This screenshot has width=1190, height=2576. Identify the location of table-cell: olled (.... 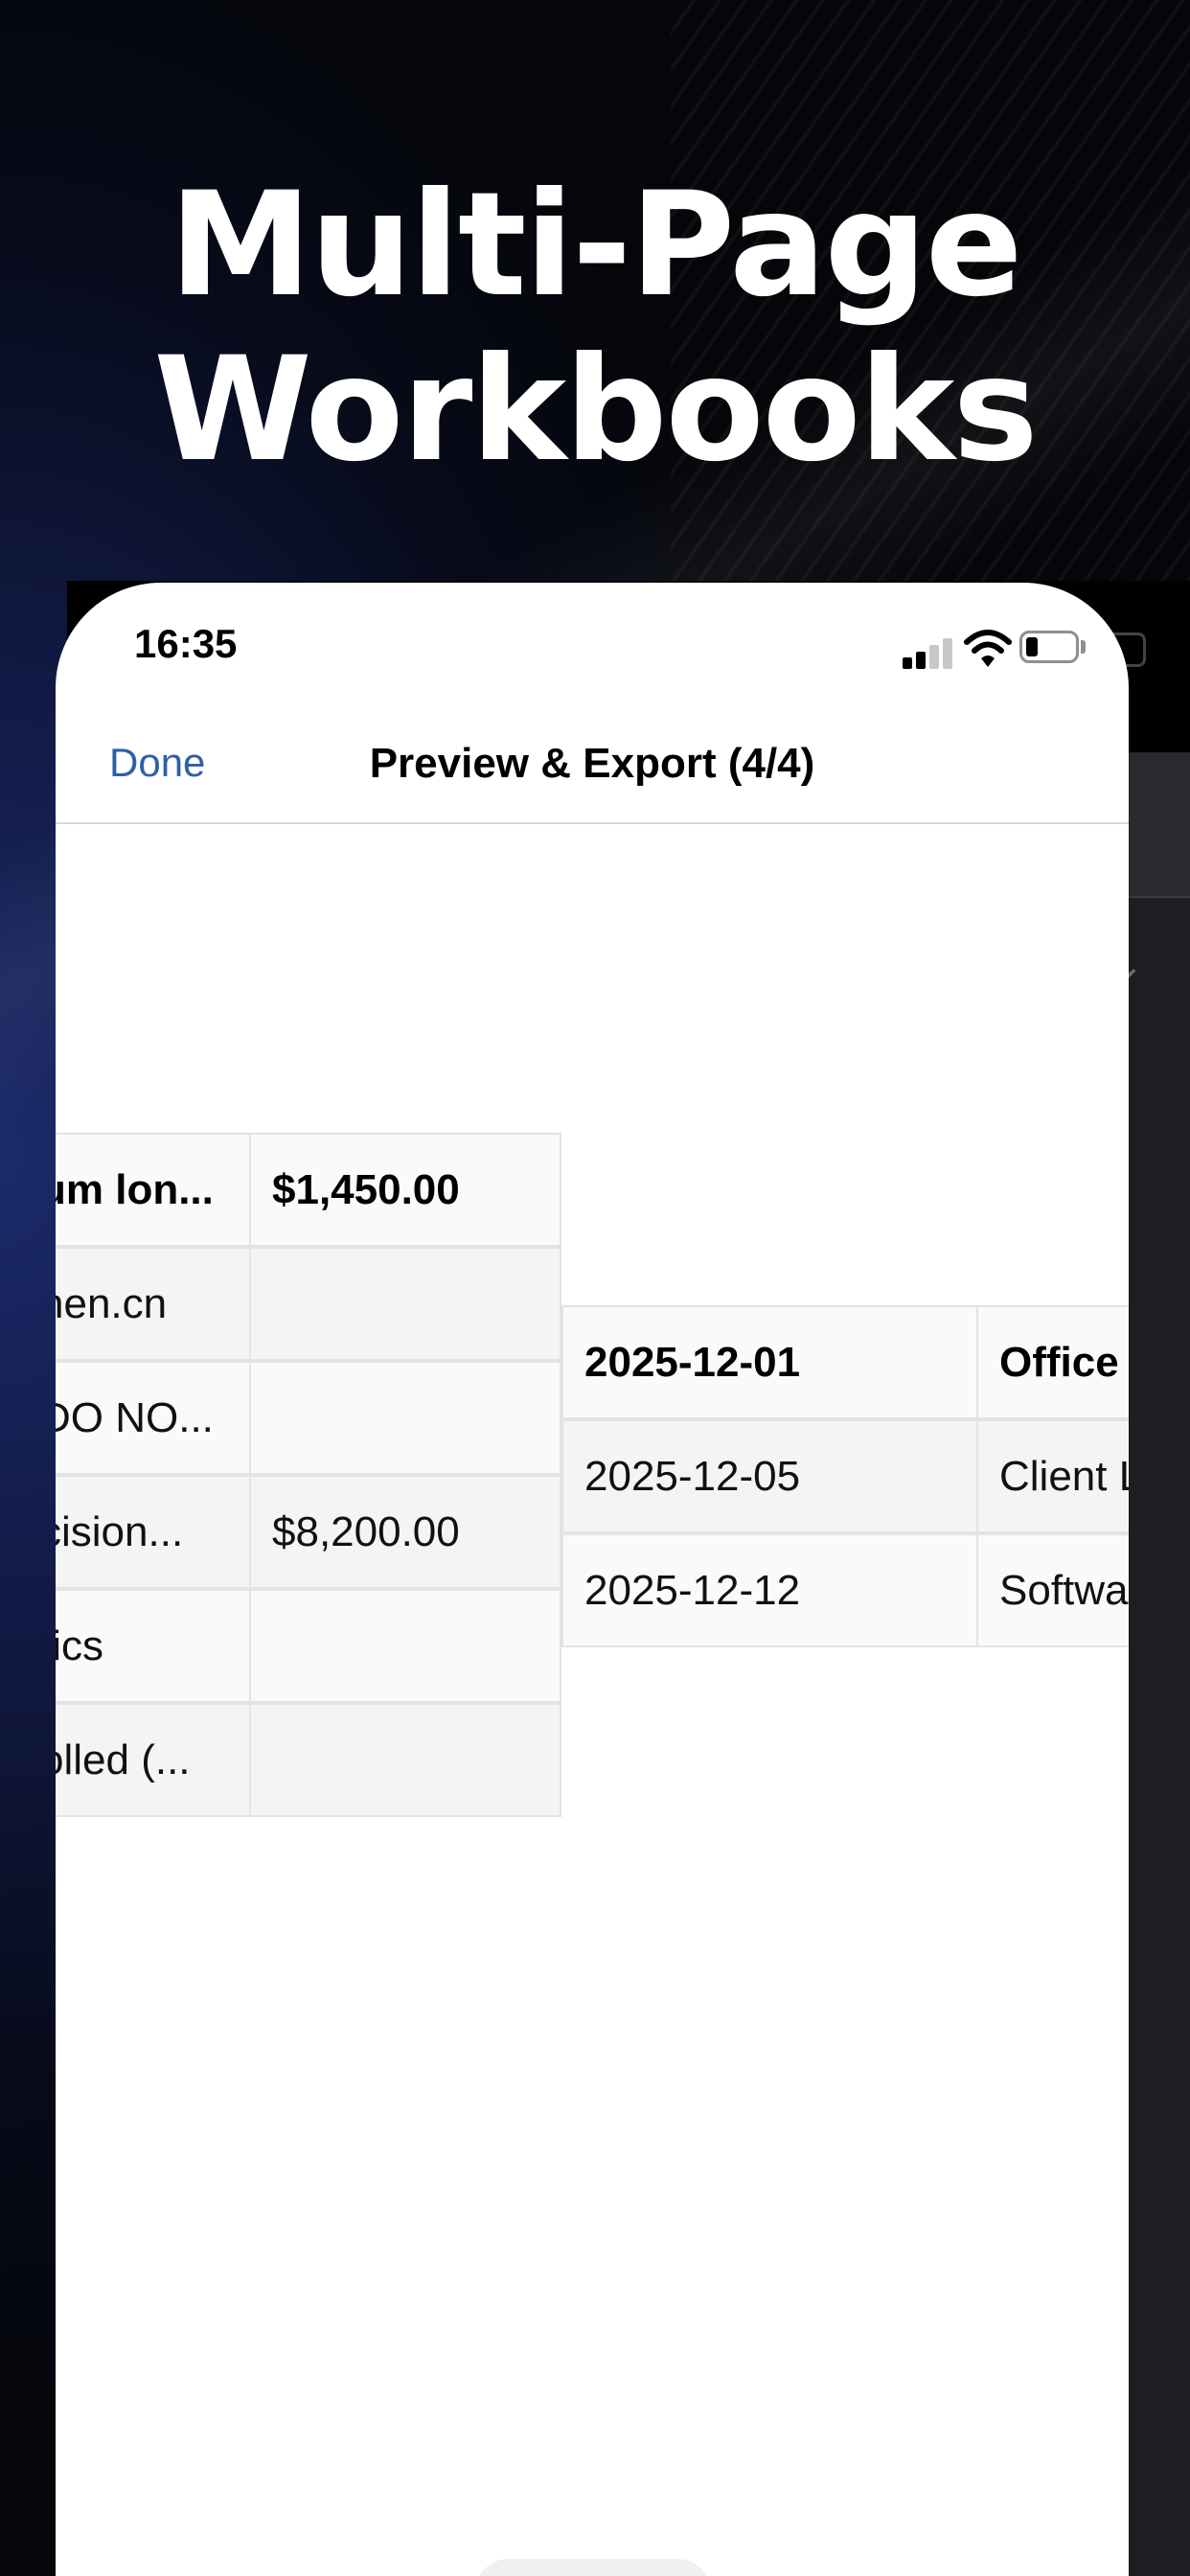
(154, 1760).